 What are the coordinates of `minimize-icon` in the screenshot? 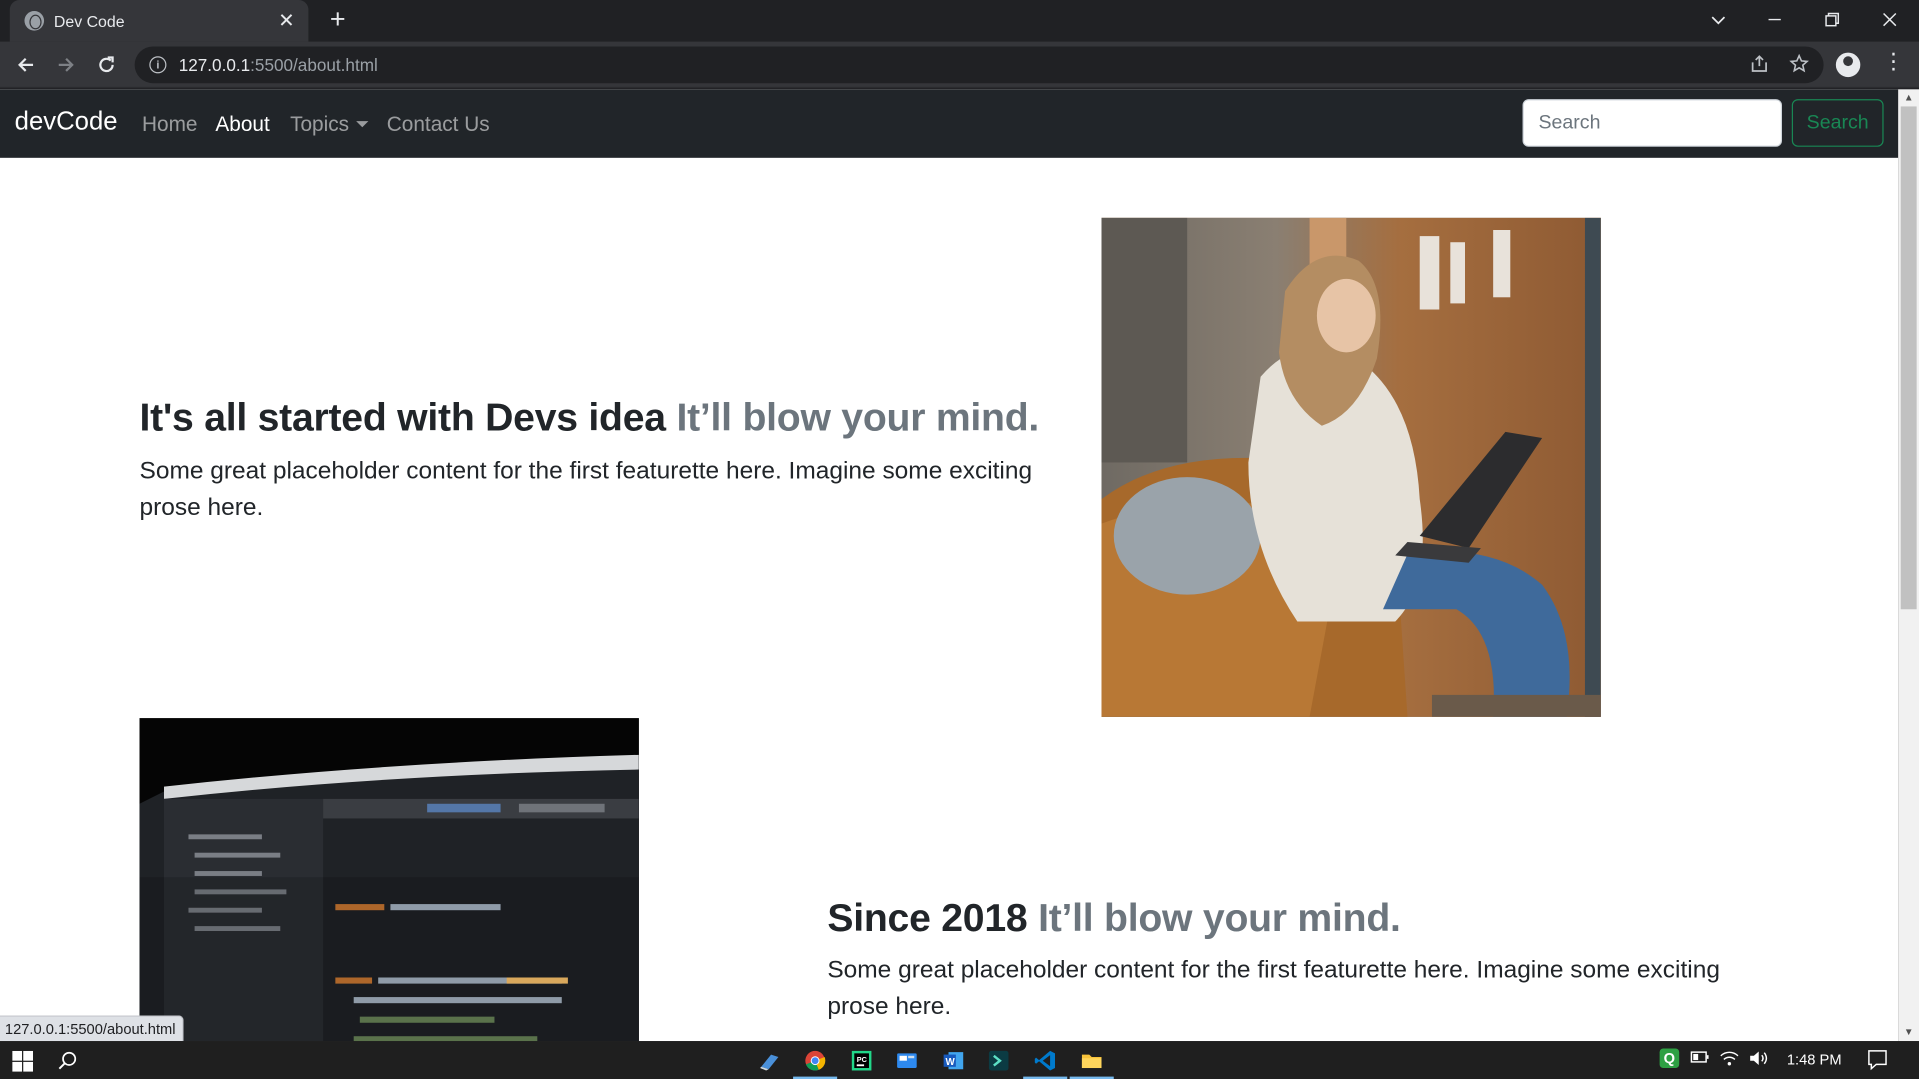 It's located at (1775, 19).